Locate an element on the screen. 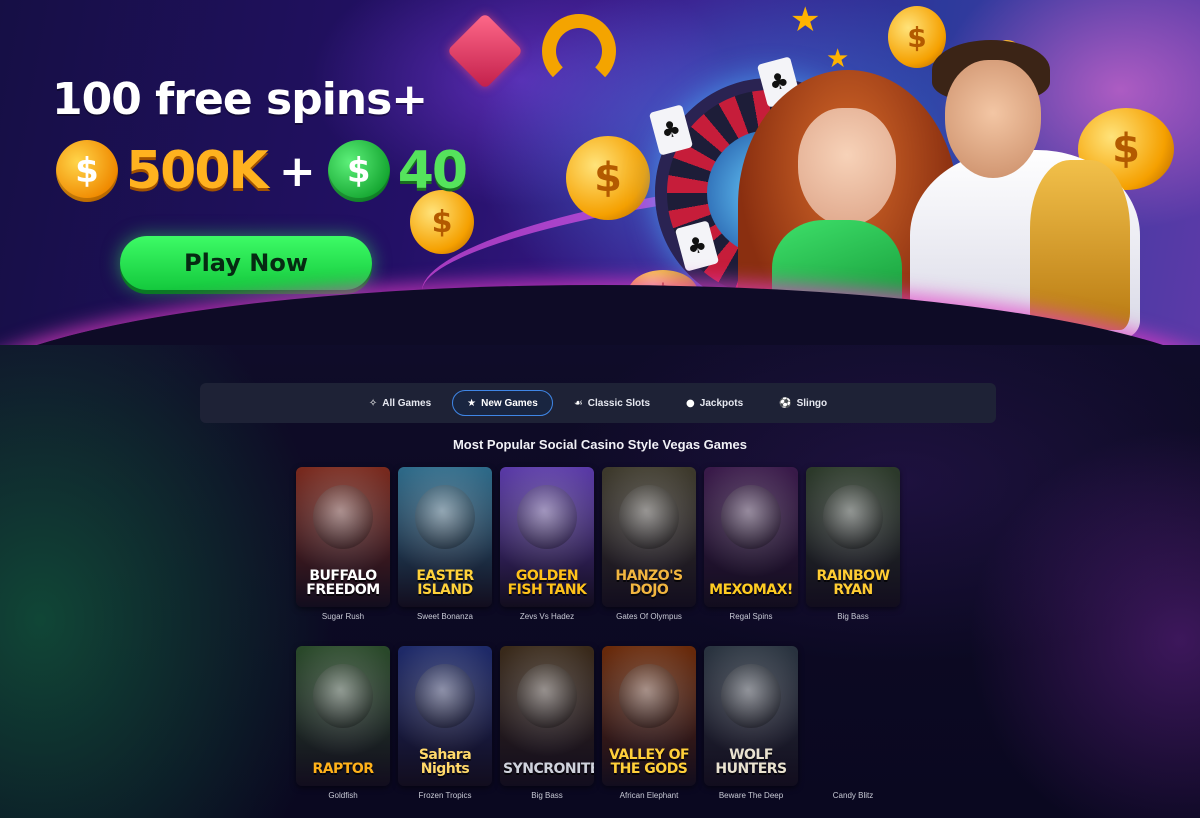  hero-title: 100 free spins+ is located at coordinates (240, 99).